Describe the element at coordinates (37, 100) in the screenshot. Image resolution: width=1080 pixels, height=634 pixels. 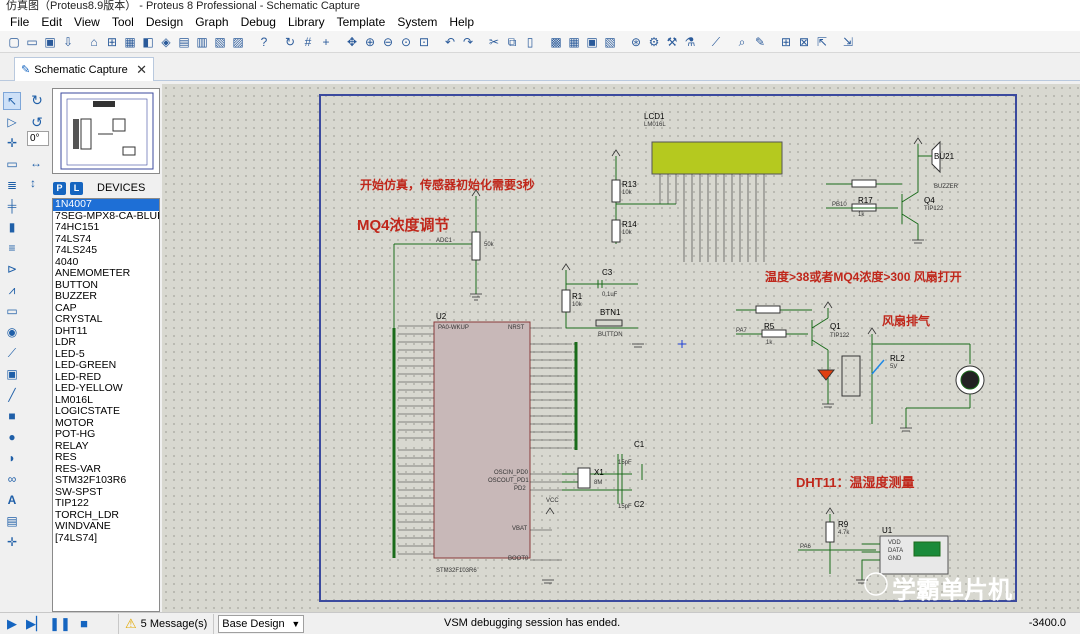
I see `rotate-cw-icon: ↻` at that location.